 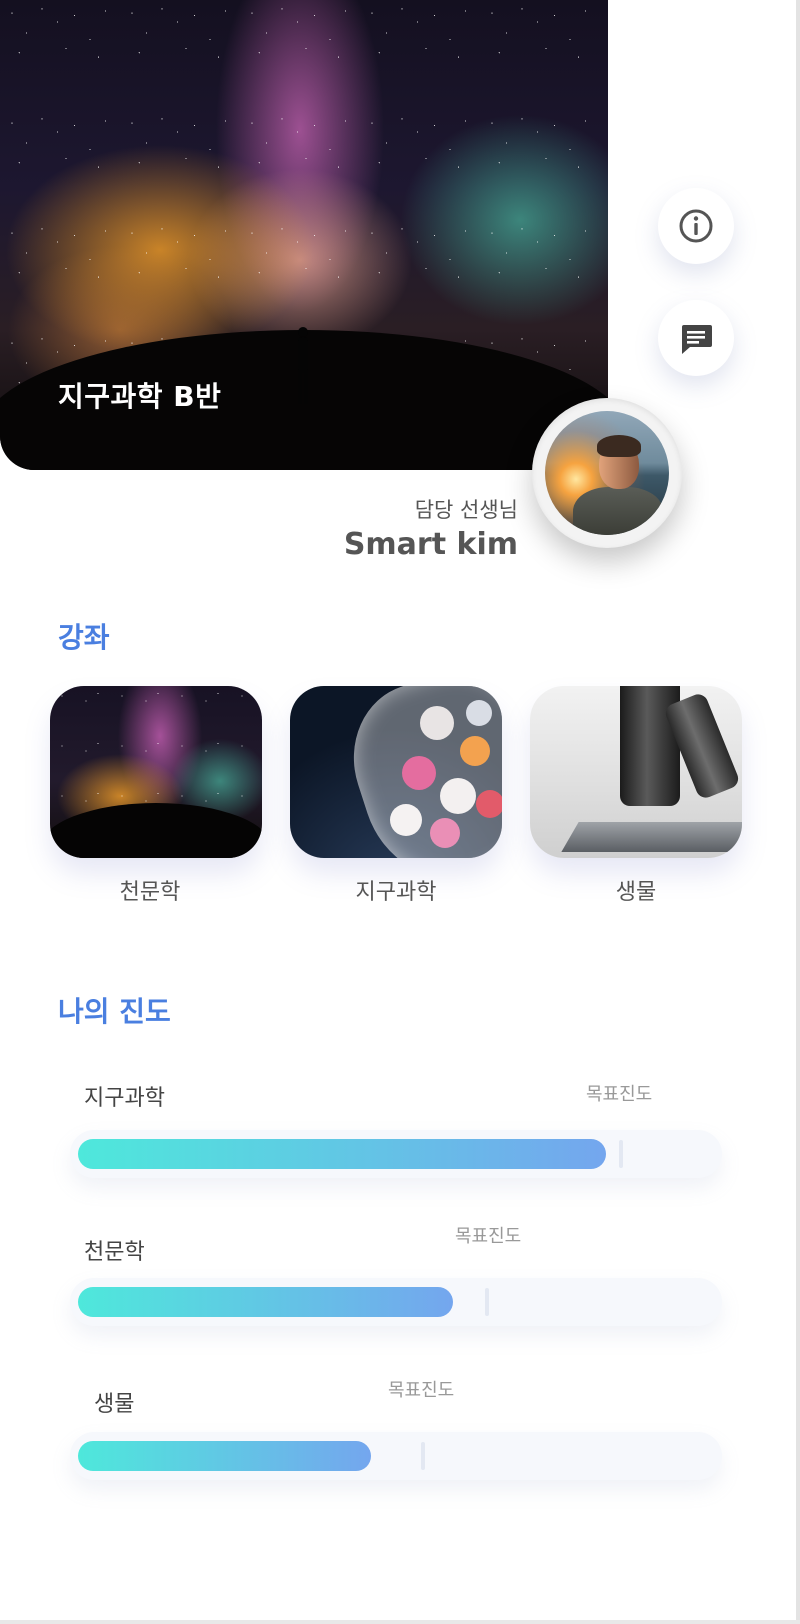 I want to click on info-button, so click(x=696, y=226).